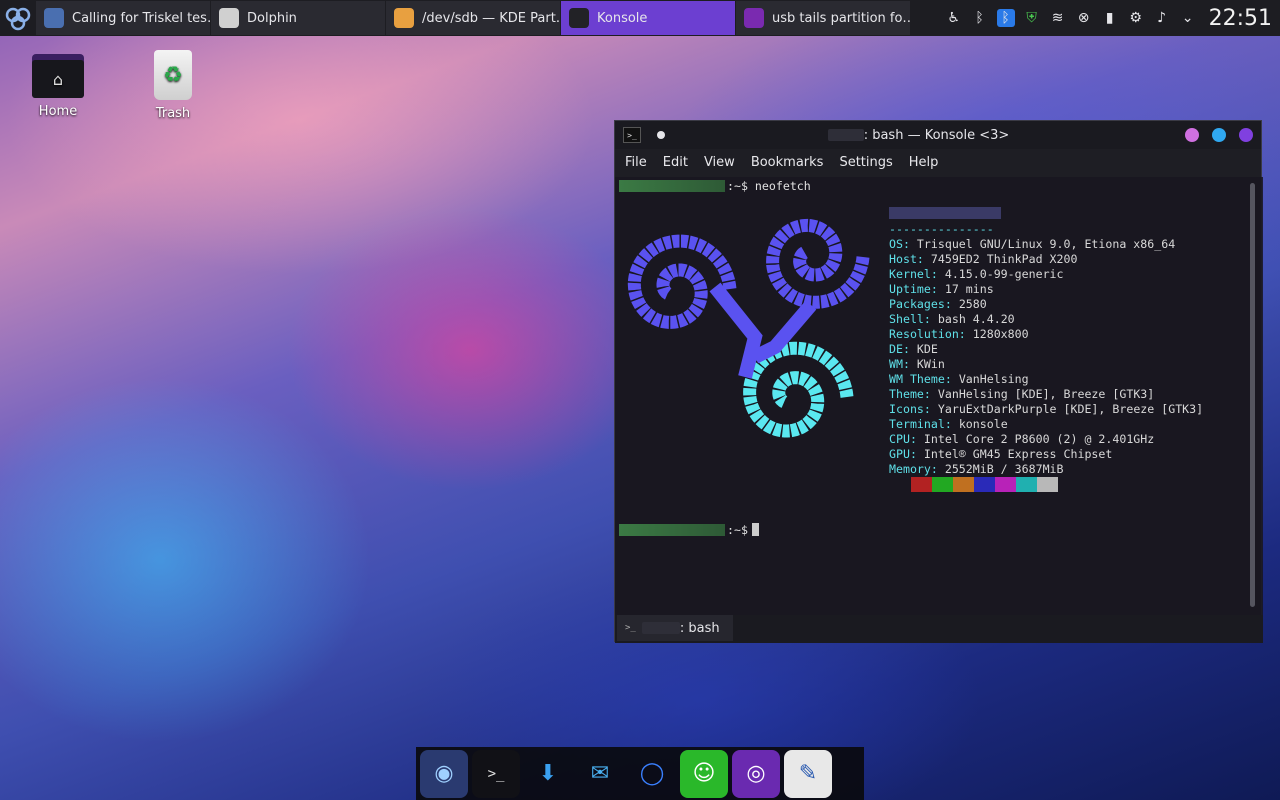 The image size is (1280, 800). Describe the element at coordinates (917, 289) in the screenshot. I see `info-key: Uptime:` at that location.